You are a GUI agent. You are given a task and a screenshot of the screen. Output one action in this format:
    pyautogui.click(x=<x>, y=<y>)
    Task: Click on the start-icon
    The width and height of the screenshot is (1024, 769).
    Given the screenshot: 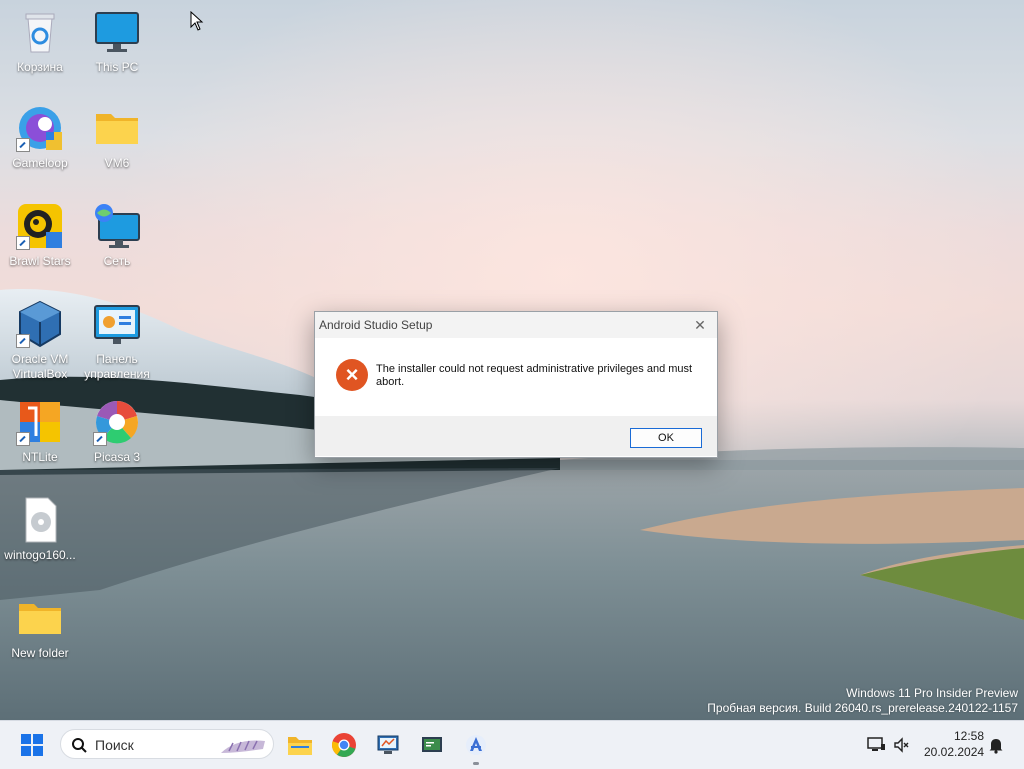 What is the action you would take?
    pyautogui.click(x=32, y=745)
    